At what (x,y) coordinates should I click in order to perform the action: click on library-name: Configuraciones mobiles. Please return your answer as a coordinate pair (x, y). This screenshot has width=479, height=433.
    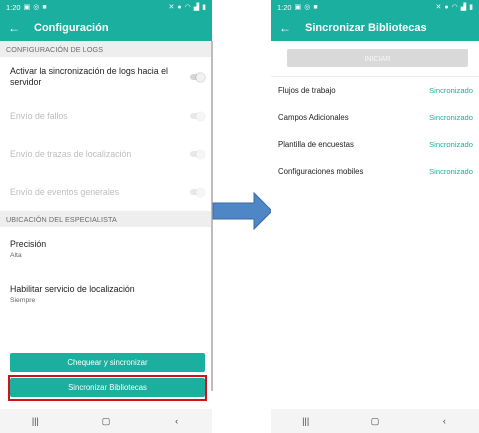
    Looking at the image, I should click on (321, 171).